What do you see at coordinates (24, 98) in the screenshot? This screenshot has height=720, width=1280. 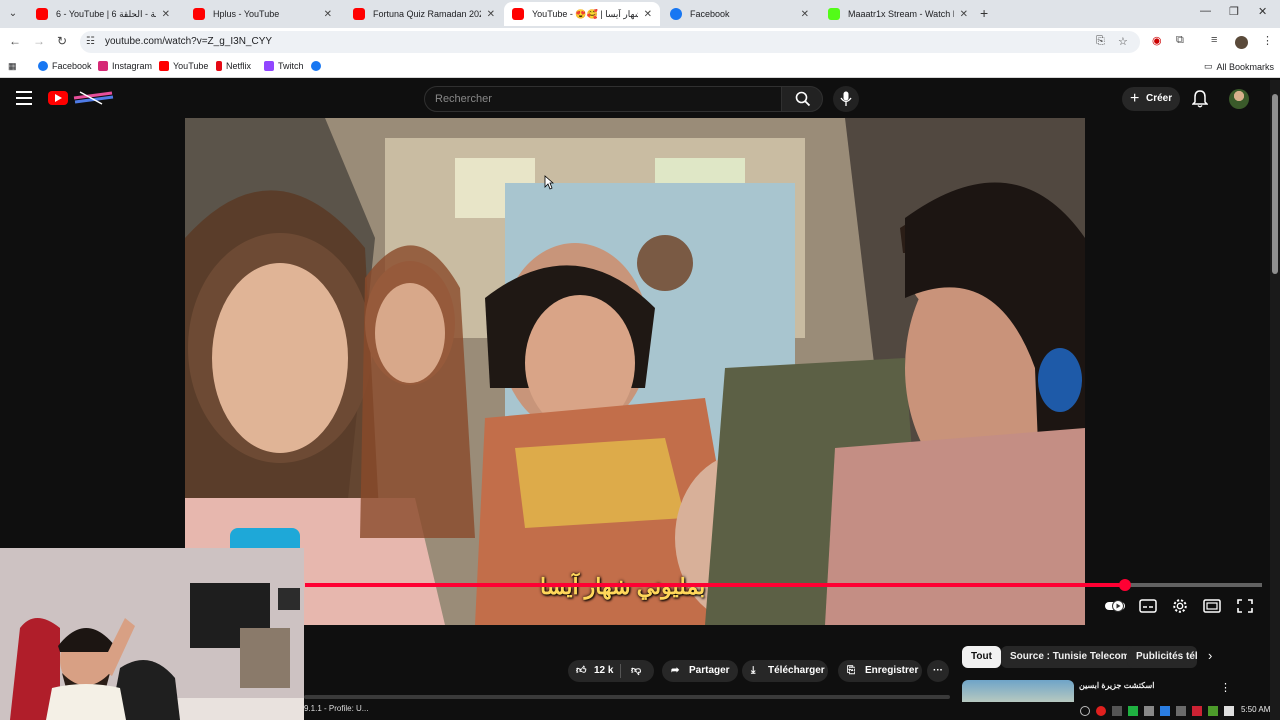 I see `menu-hamburger-icon` at bounding box center [24, 98].